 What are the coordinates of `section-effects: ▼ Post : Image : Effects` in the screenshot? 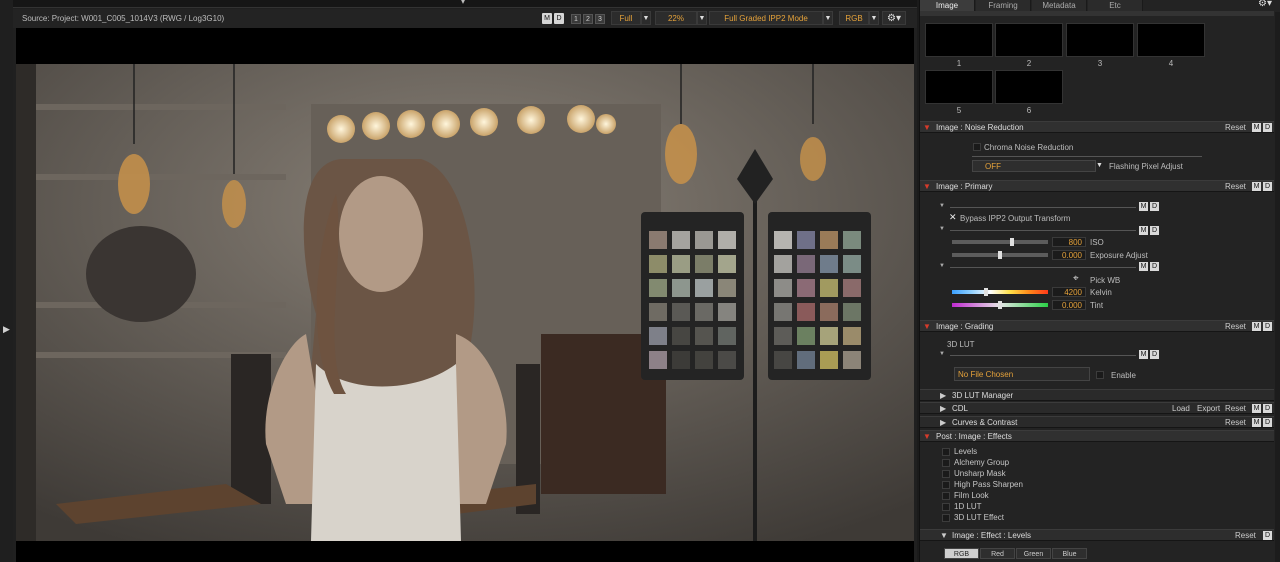 It's located at (1097, 436).